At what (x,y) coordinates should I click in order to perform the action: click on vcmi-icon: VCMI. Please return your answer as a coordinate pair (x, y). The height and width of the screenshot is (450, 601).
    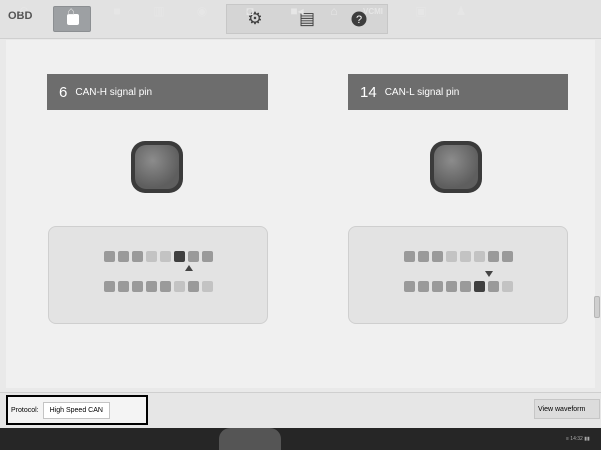
    Looking at the image, I should click on (373, 11).